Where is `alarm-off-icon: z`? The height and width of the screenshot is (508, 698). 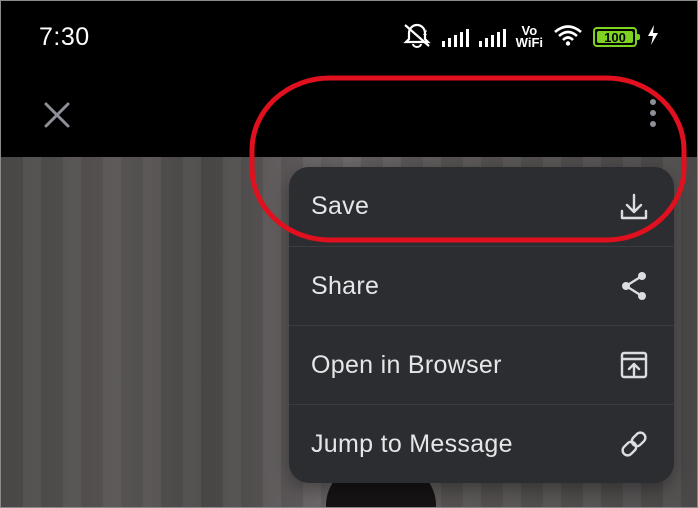
alarm-off-icon: z is located at coordinates (417, 37).